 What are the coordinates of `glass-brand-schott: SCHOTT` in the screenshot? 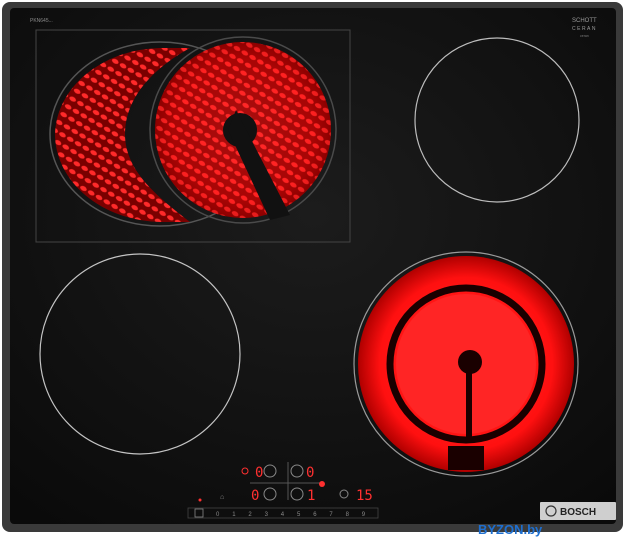 It's located at (584, 21).